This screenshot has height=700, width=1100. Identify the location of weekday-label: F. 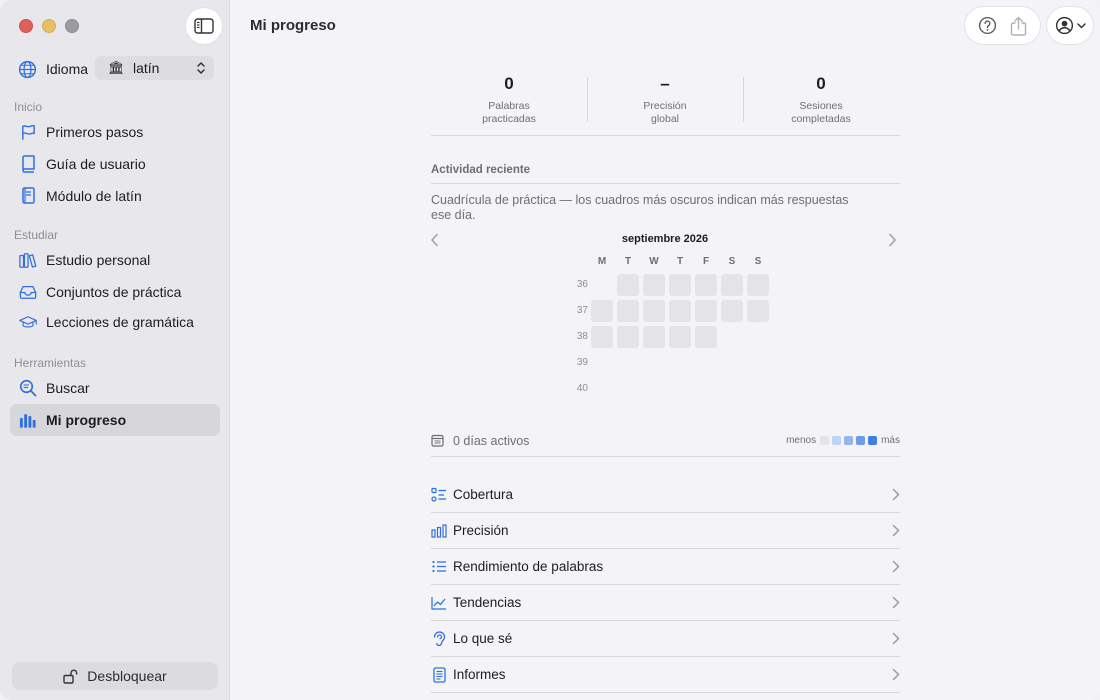
(706, 261).